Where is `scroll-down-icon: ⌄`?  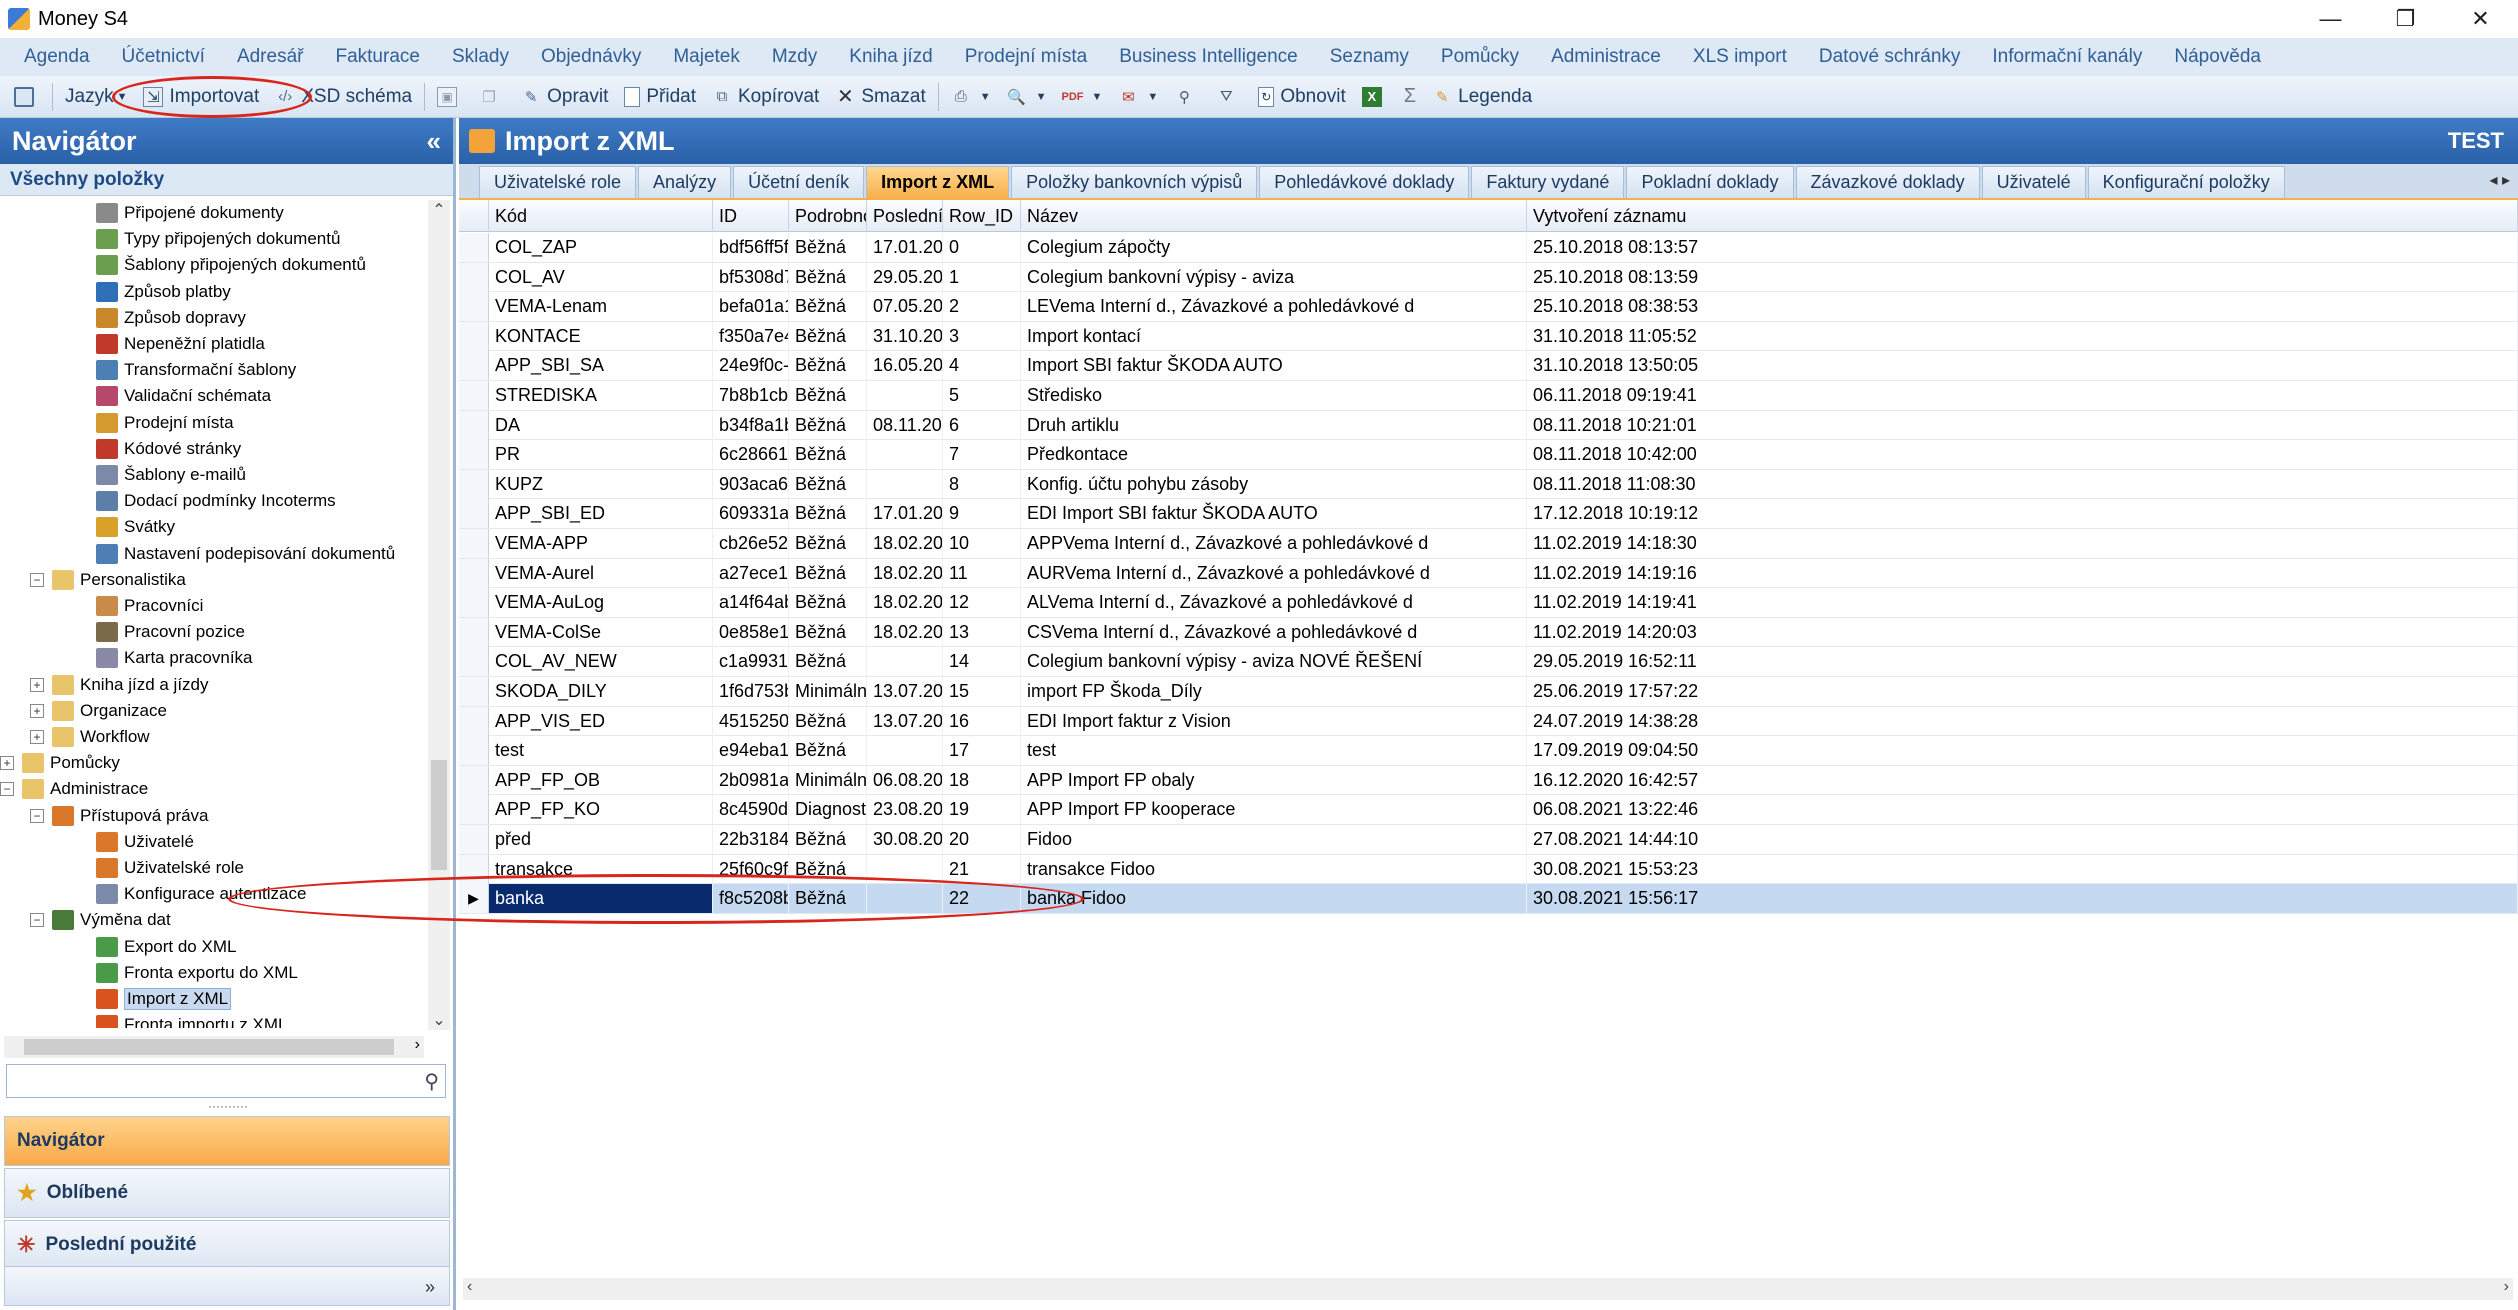 scroll-down-icon: ⌄ is located at coordinates (439, 1020).